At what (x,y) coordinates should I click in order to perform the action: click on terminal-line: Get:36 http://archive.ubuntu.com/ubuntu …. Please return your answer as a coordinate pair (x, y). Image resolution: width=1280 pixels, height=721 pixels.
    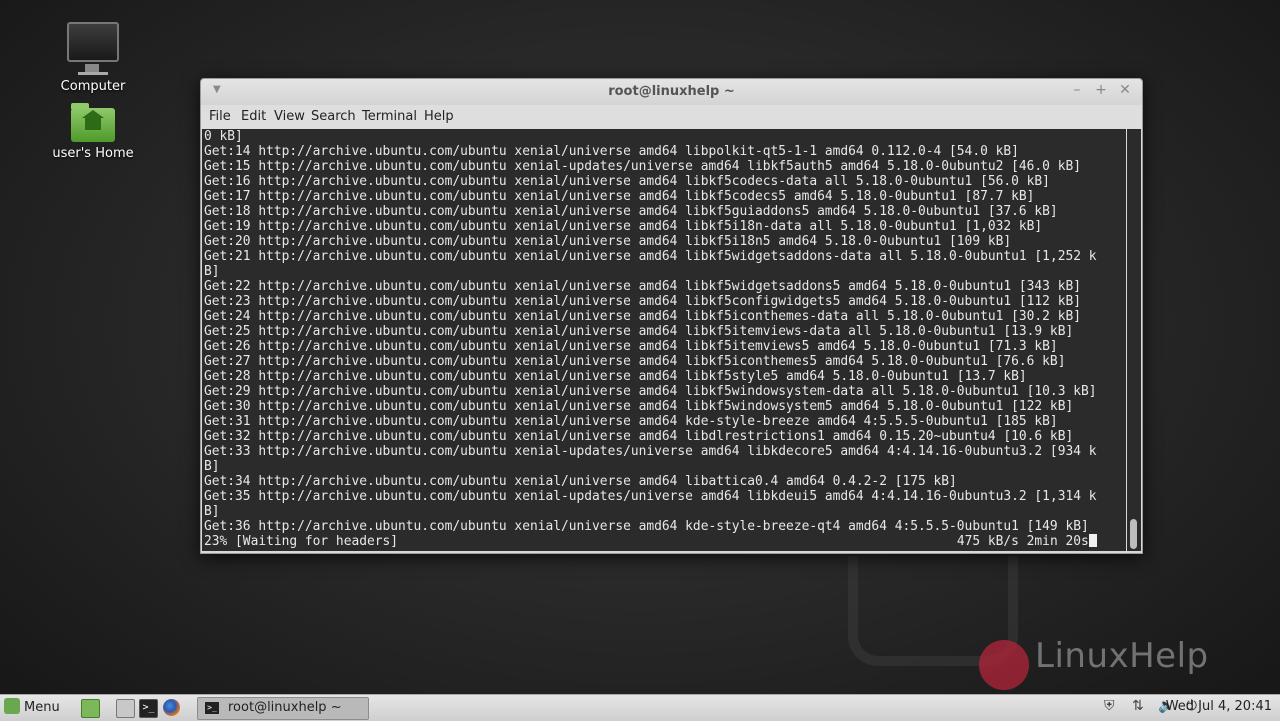
    Looking at the image, I should click on (646, 526).